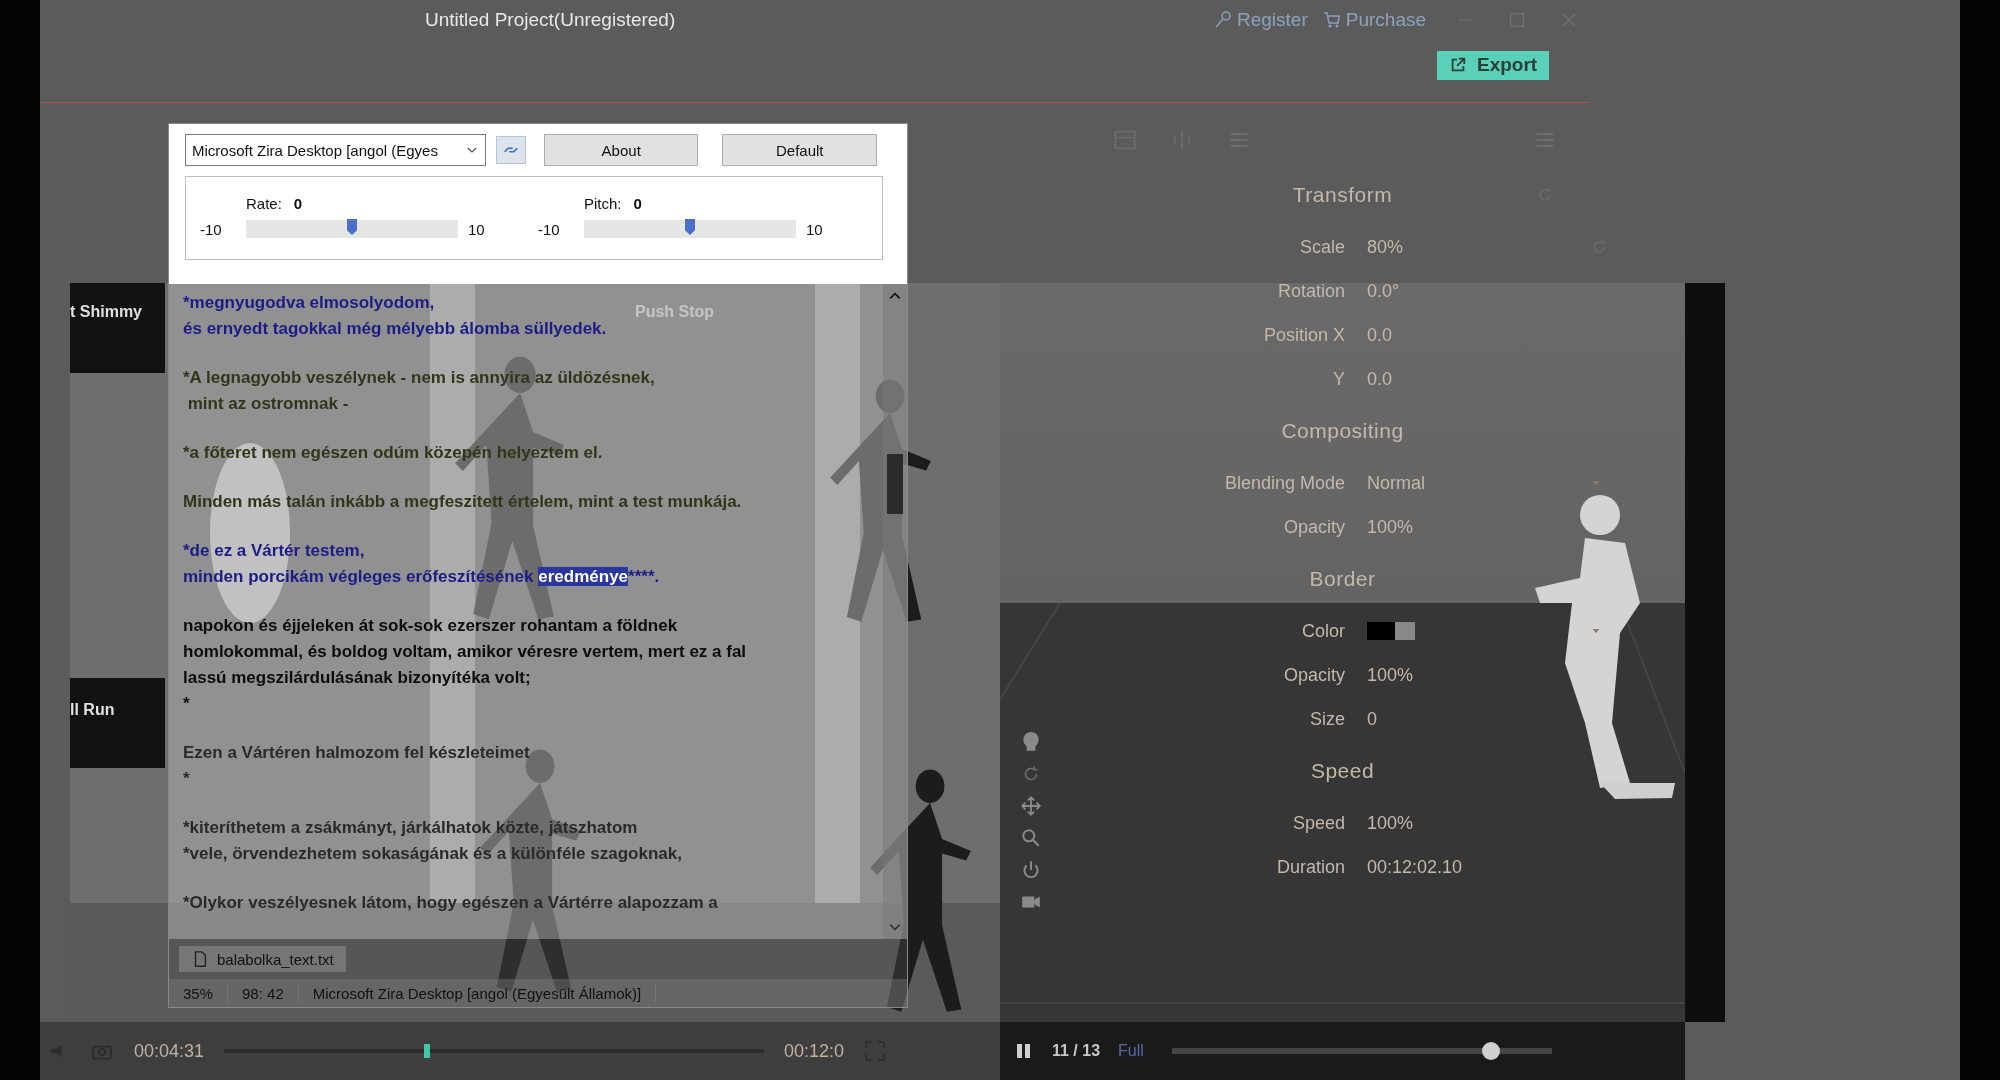 Image resolution: width=2000 pixels, height=1080 pixels. I want to click on slider-label: Pitch:, so click(603, 203).